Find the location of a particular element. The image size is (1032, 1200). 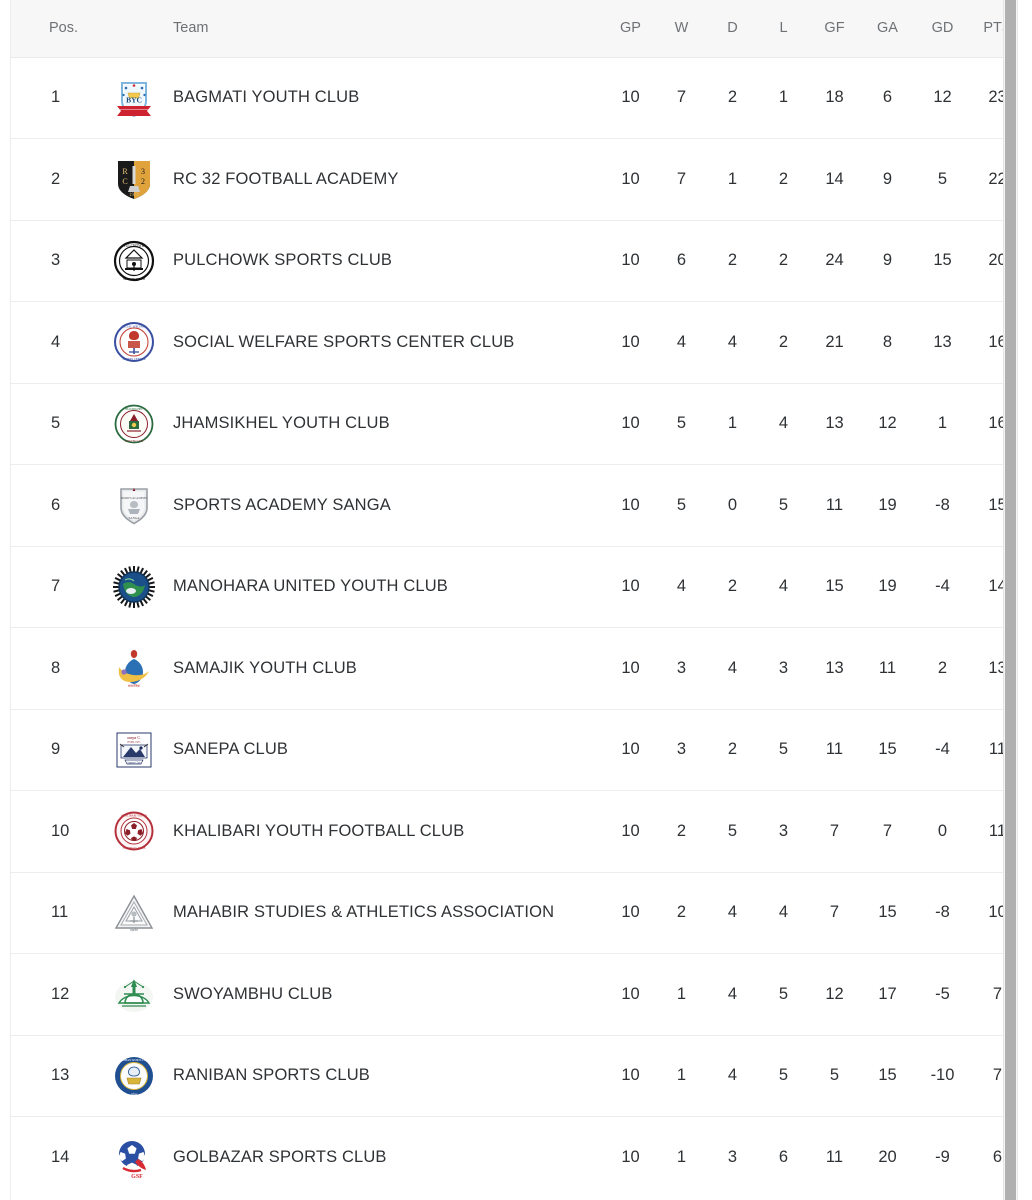

table-row: 1 BYC BAGMATI YOUTH CLUB 10 7 2 1 18 6 12 23 is located at coordinates (514, 98).